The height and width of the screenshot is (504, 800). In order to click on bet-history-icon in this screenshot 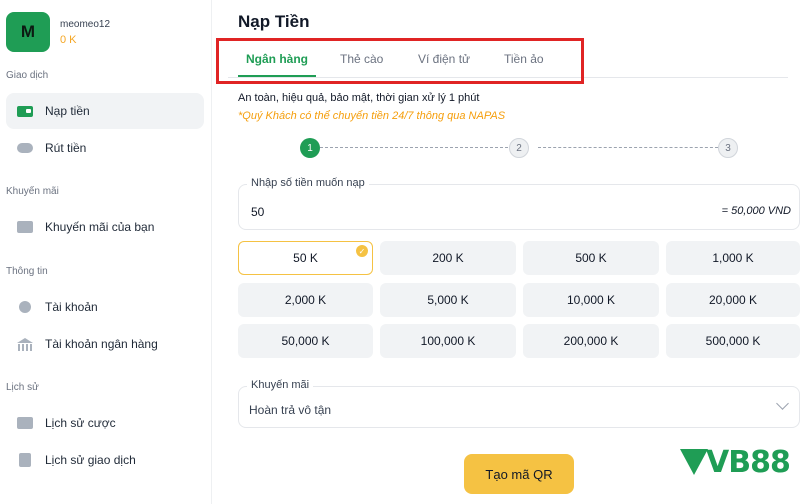, I will do `click(25, 423)`.